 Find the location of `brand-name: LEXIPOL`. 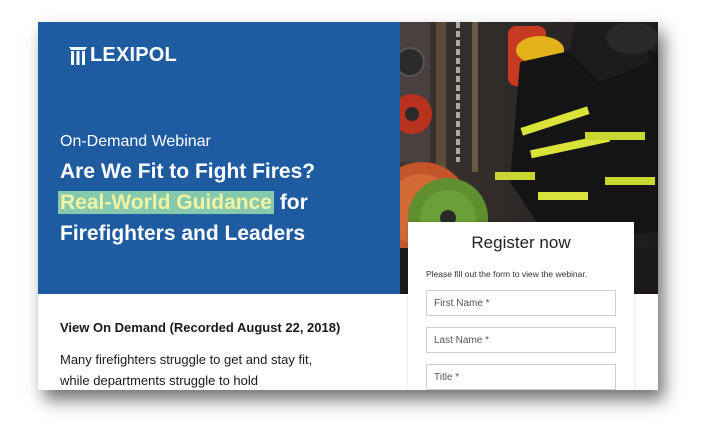

brand-name: LEXIPOL is located at coordinates (133, 55).